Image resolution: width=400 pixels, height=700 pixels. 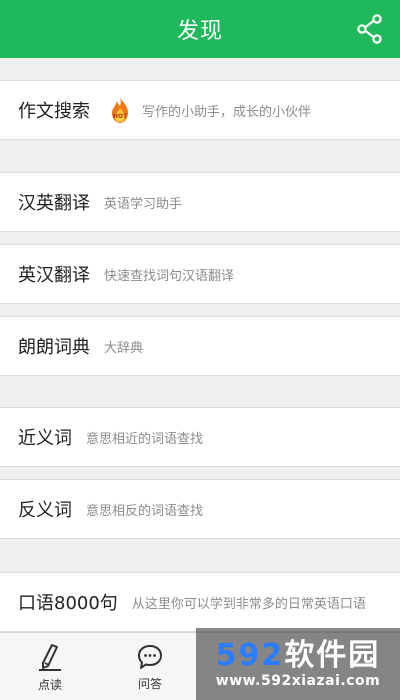 I want to click on list-item-desc: 快速查找词句汉语翻译, so click(x=169, y=276).